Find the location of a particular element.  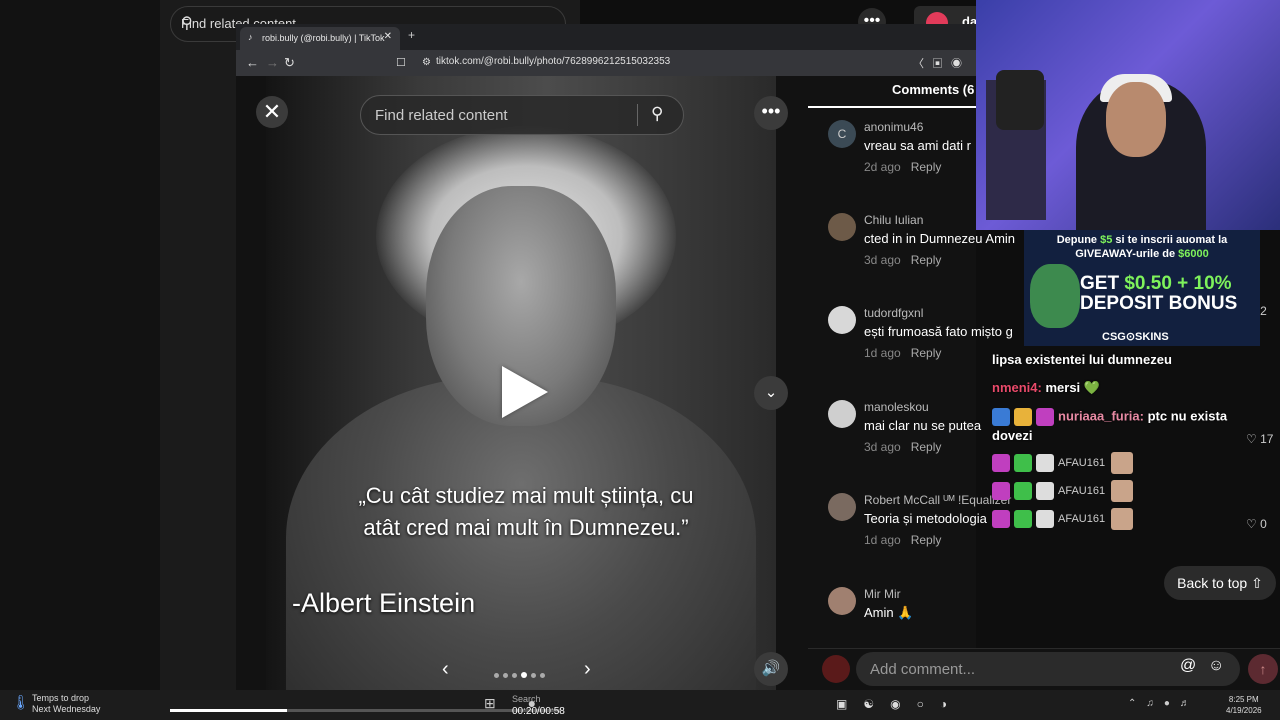

tab-comments: Comments (6 is located at coordinates (933, 89).